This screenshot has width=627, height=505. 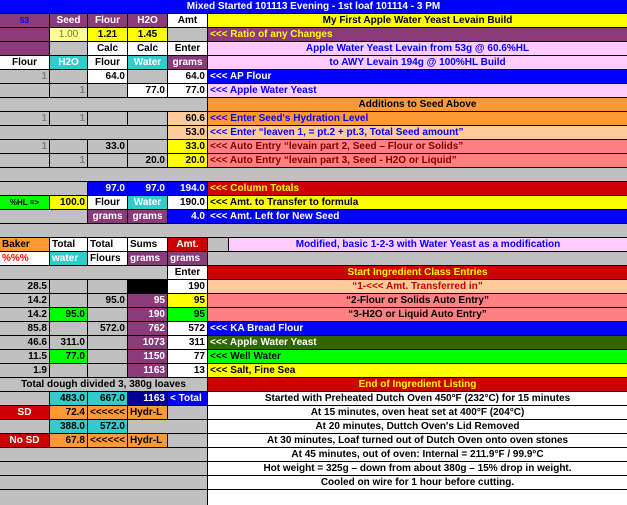 What do you see at coordinates (107, 20) in the screenshot?
I see `header-flour: Flour` at bounding box center [107, 20].